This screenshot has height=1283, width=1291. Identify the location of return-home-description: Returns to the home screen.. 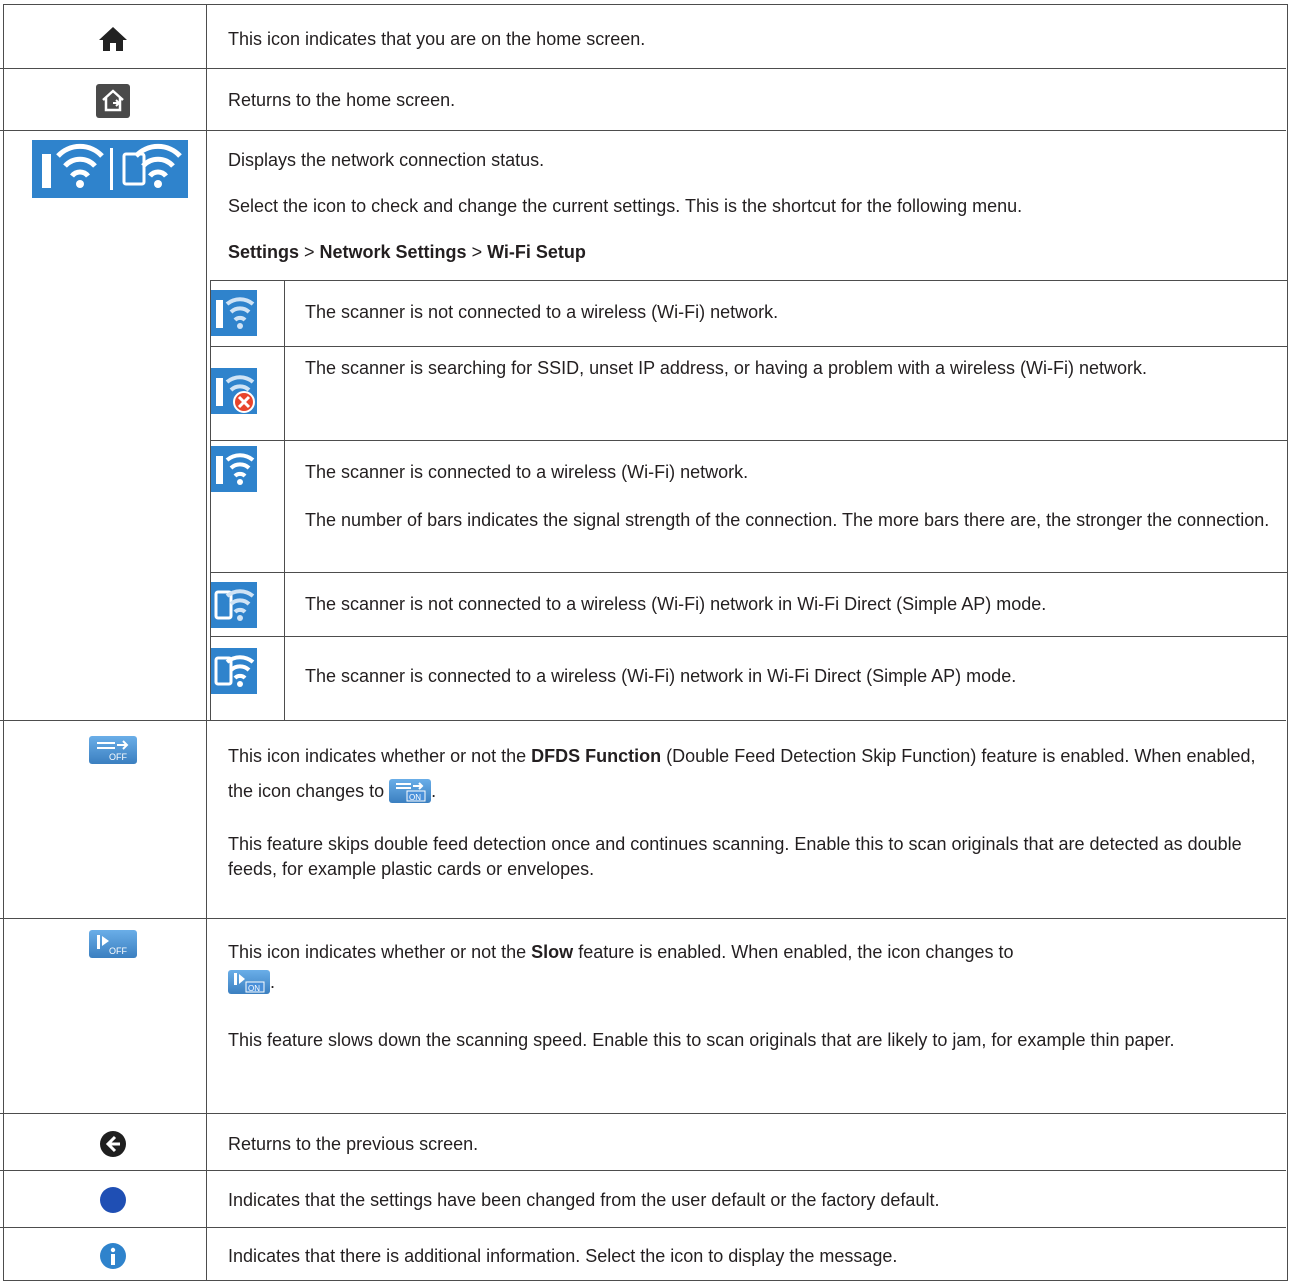
(342, 100).